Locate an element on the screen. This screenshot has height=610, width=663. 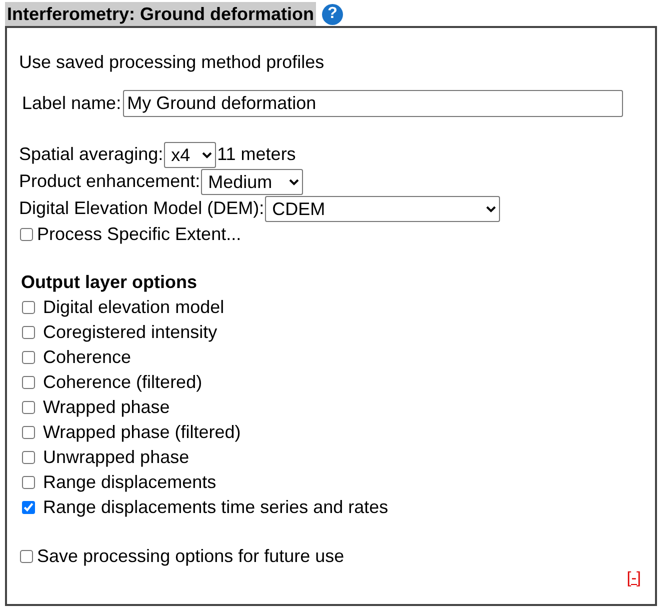
label-name-field: My Ground deformation is located at coordinates (373, 103).